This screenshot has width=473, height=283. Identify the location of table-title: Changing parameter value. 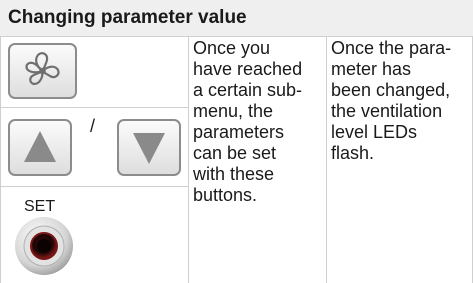
(127, 17).